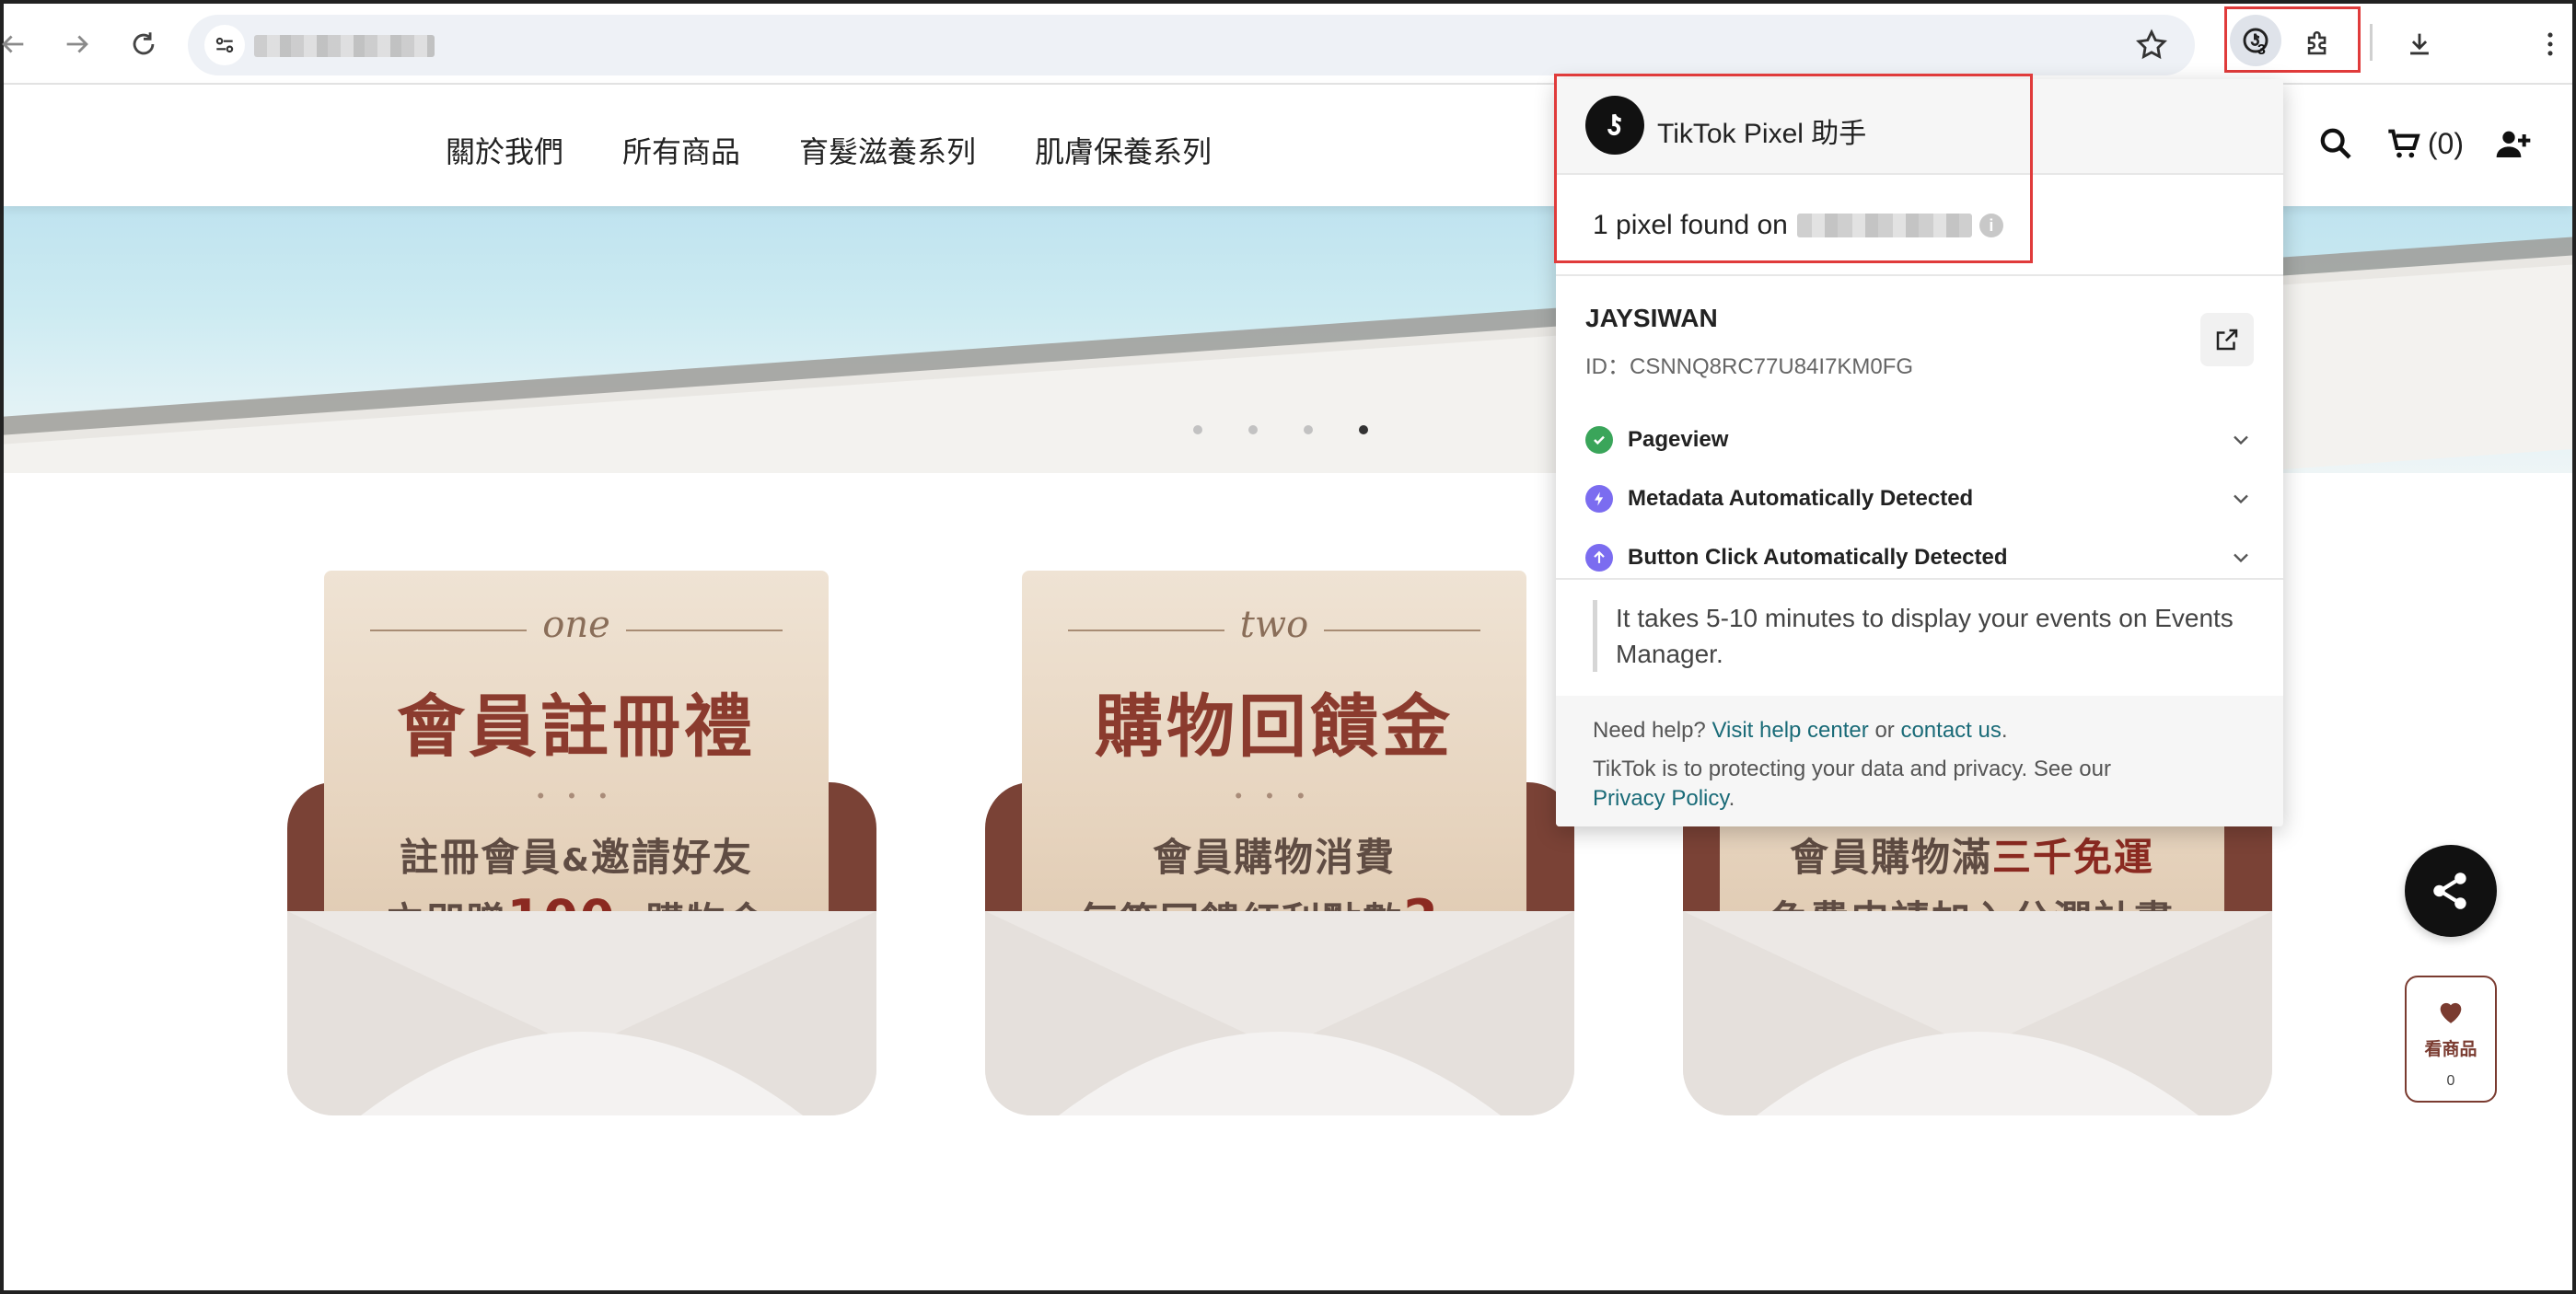 The height and width of the screenshot is (1294, 2576). I want to click on cart-icon, so click(2404, 143).